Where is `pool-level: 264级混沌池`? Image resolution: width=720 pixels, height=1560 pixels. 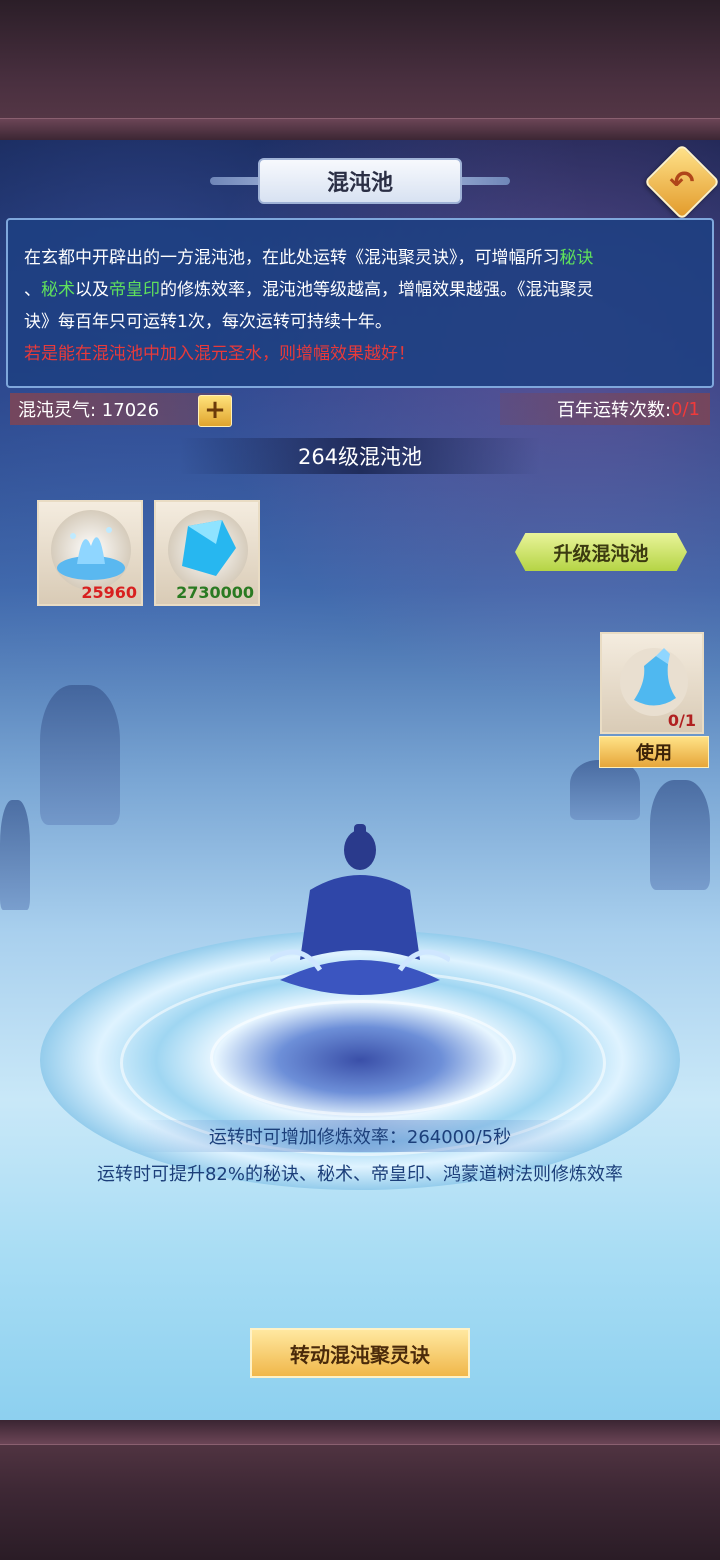 pool-level: 264级混沌池 is located at coordinates (360, 456).